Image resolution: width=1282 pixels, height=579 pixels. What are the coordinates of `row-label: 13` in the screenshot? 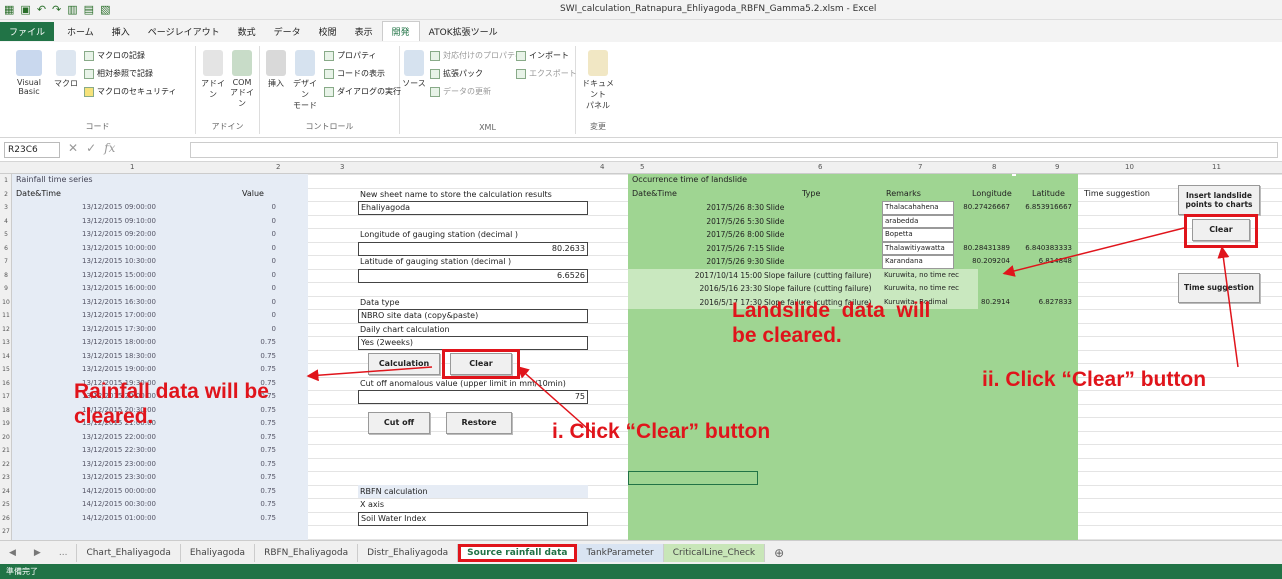 It's located at (6, 342).